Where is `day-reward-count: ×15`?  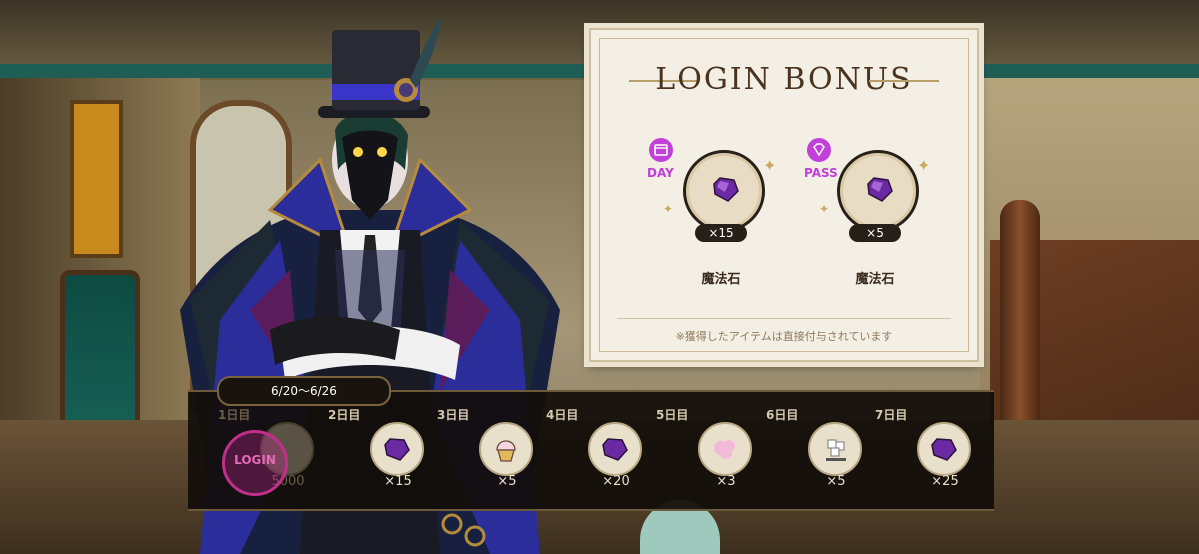 day-reward-count: ×15 is located at coordinates (721, 233).